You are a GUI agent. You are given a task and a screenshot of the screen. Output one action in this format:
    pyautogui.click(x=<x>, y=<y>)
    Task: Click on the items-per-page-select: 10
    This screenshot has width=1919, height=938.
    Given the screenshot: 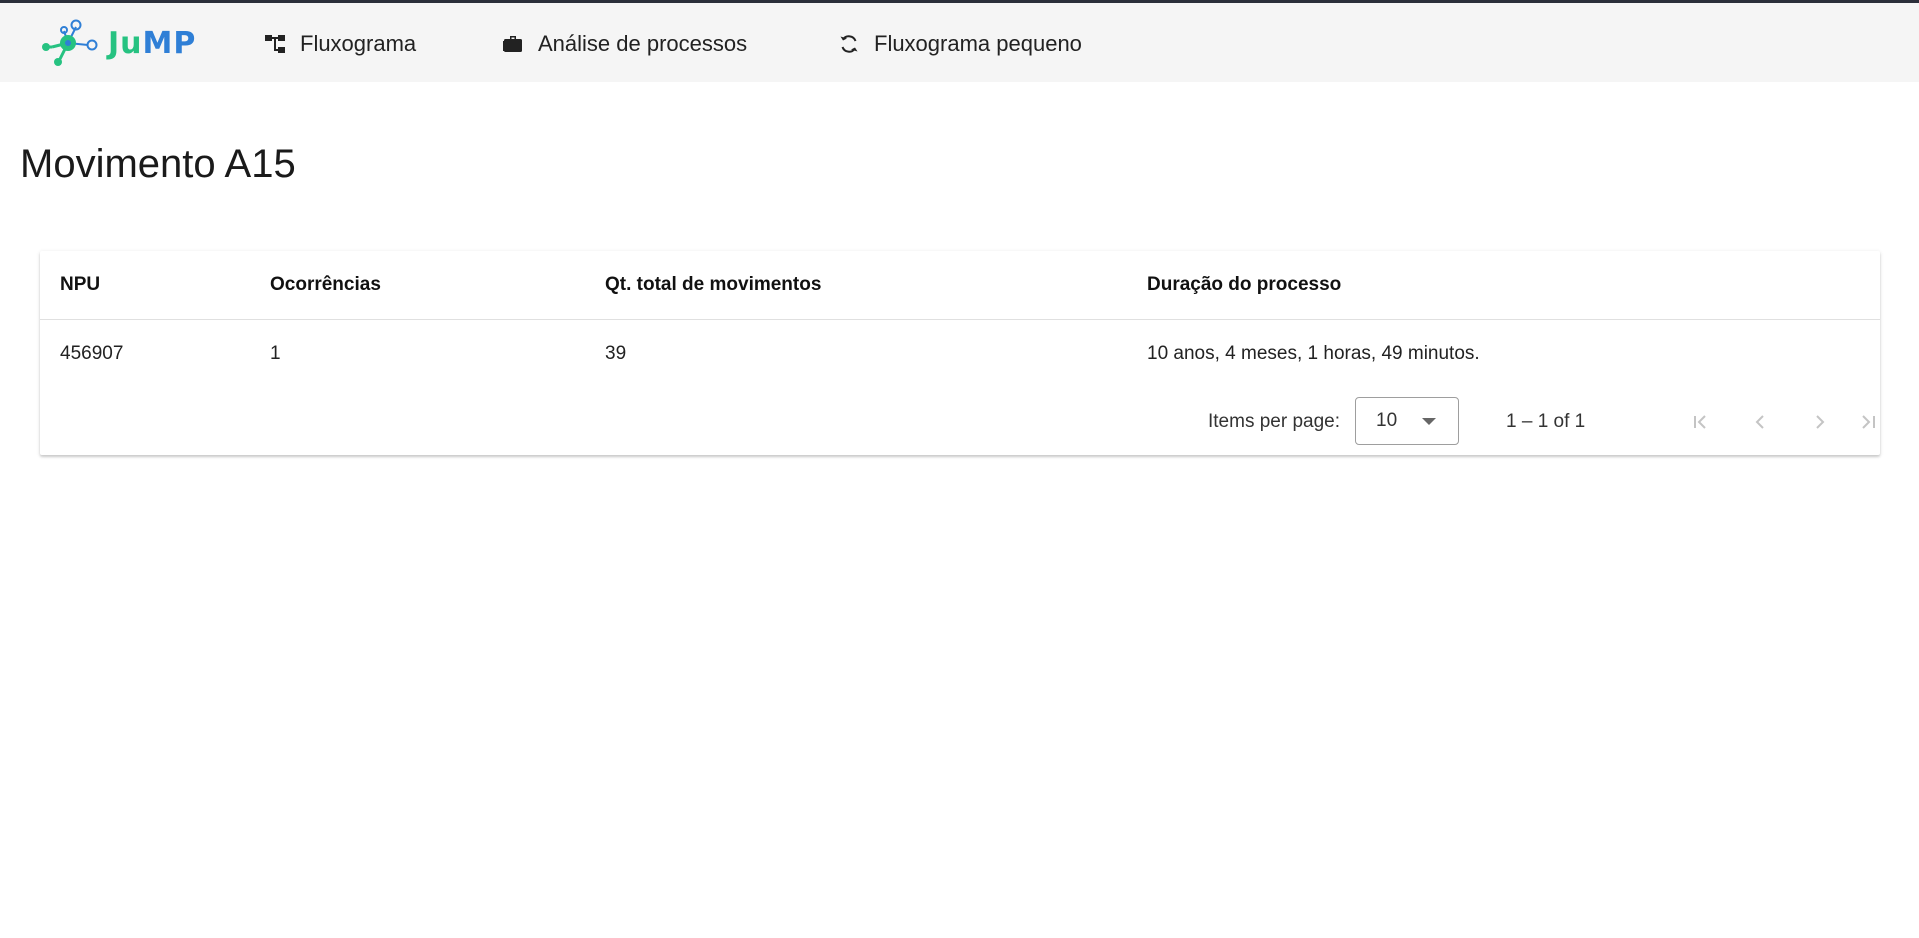 What is the action you would take?
    pyautogui.click(x=1407, y=421)
    